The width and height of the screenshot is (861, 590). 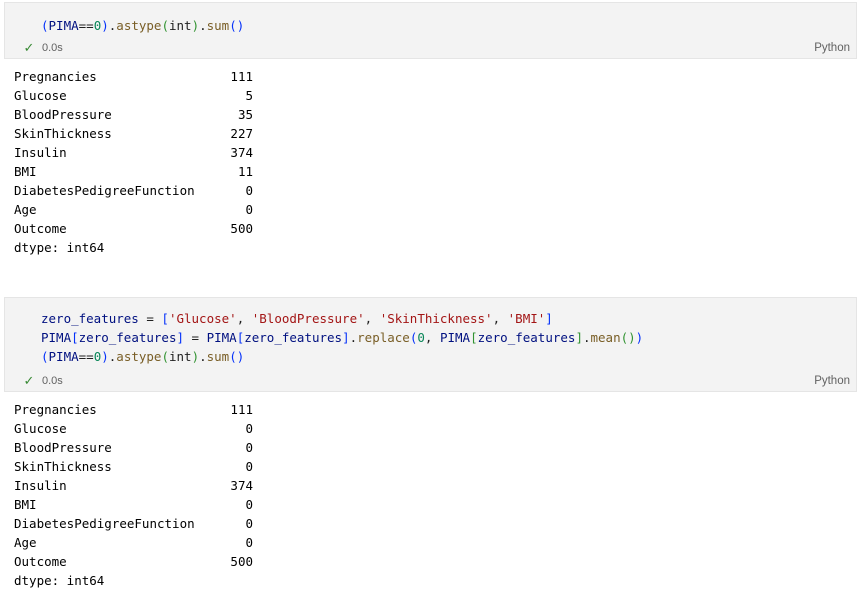 I want to click on code-token: 'SkinThickness', so click(x=436, y=318).